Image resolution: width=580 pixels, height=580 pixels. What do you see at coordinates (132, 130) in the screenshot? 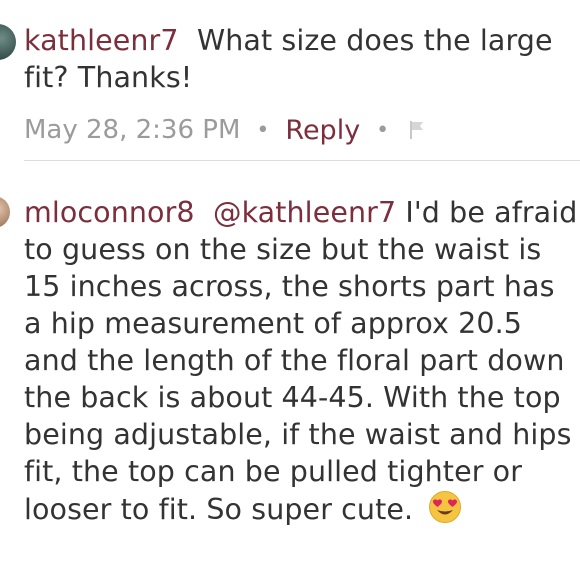
I see `comment-timestamp: May 28, 2:36 PM` at bounding box center [132, 130].